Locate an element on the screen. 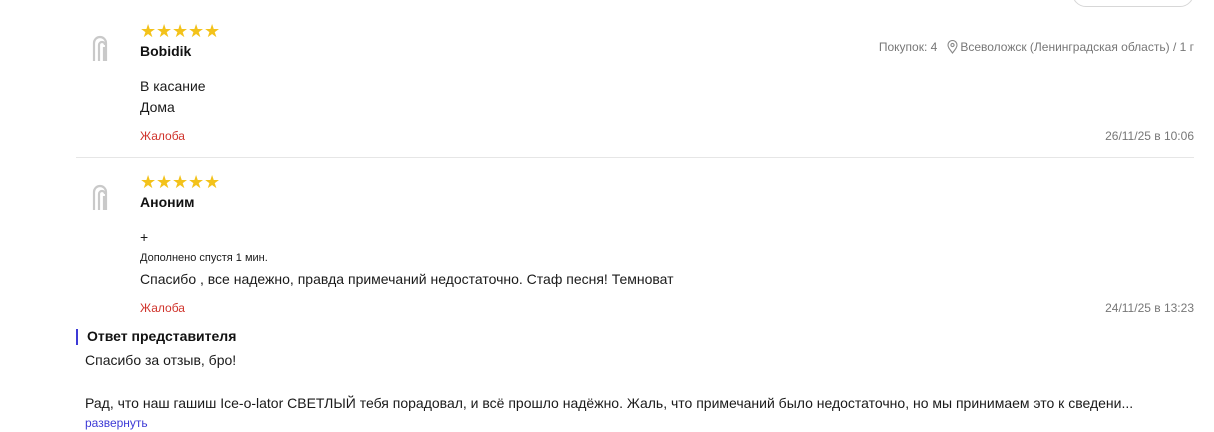 This screenshot has width=1214, height=432. reply-title: Ответ представителя is located at coordinates (162, 336).